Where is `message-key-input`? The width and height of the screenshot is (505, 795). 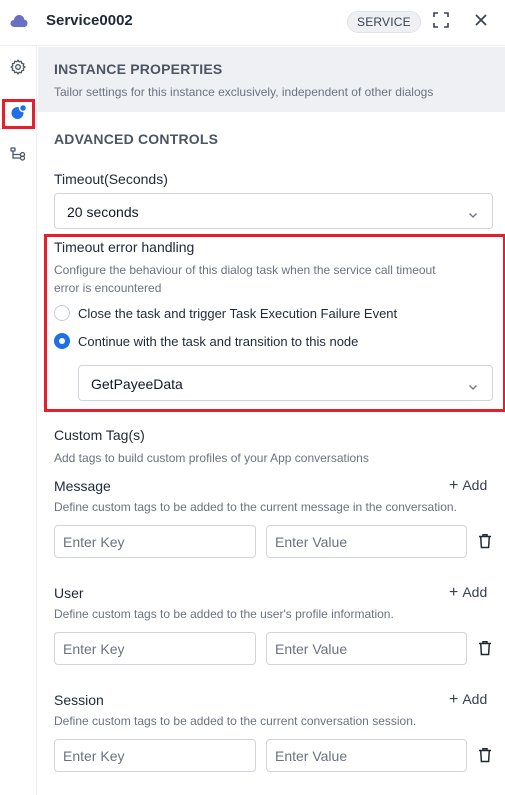 message-key-input is located at coordinates (155, 541).